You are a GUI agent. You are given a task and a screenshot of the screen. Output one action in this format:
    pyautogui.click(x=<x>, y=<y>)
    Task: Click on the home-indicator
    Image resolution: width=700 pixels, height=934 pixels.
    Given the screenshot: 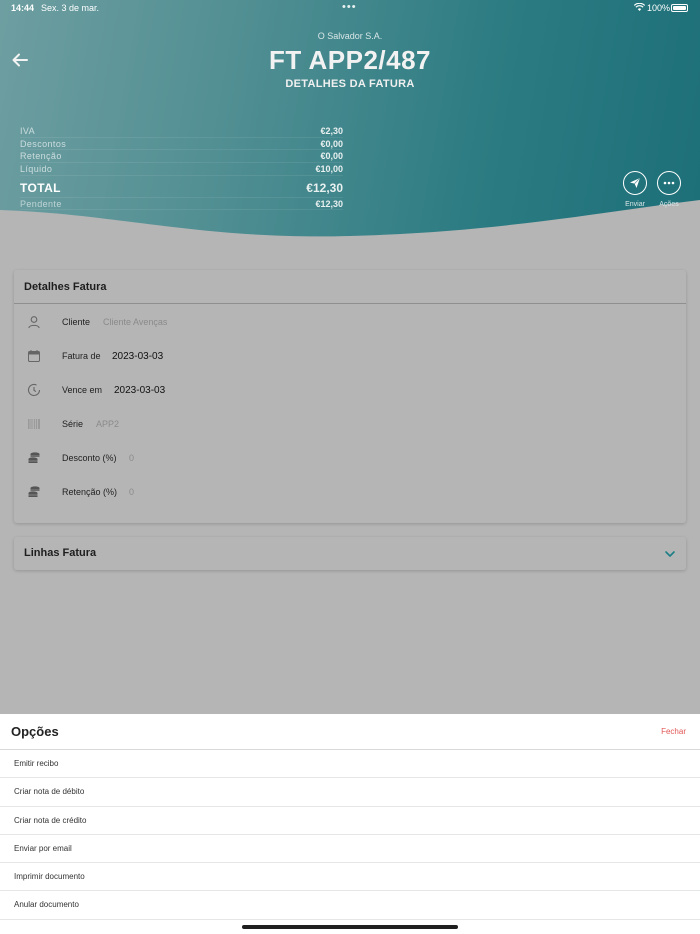 What is the action you would take?
    pyautogui.click(x=350, y=927)
    